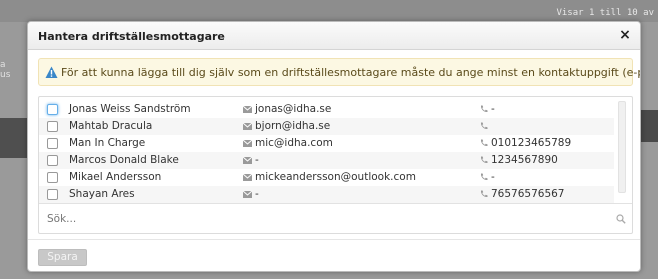  What do you see at coordinates (334, 255) in the screenshot?
I see `dialog-footer: Spara` at bounding box center [334, 255].